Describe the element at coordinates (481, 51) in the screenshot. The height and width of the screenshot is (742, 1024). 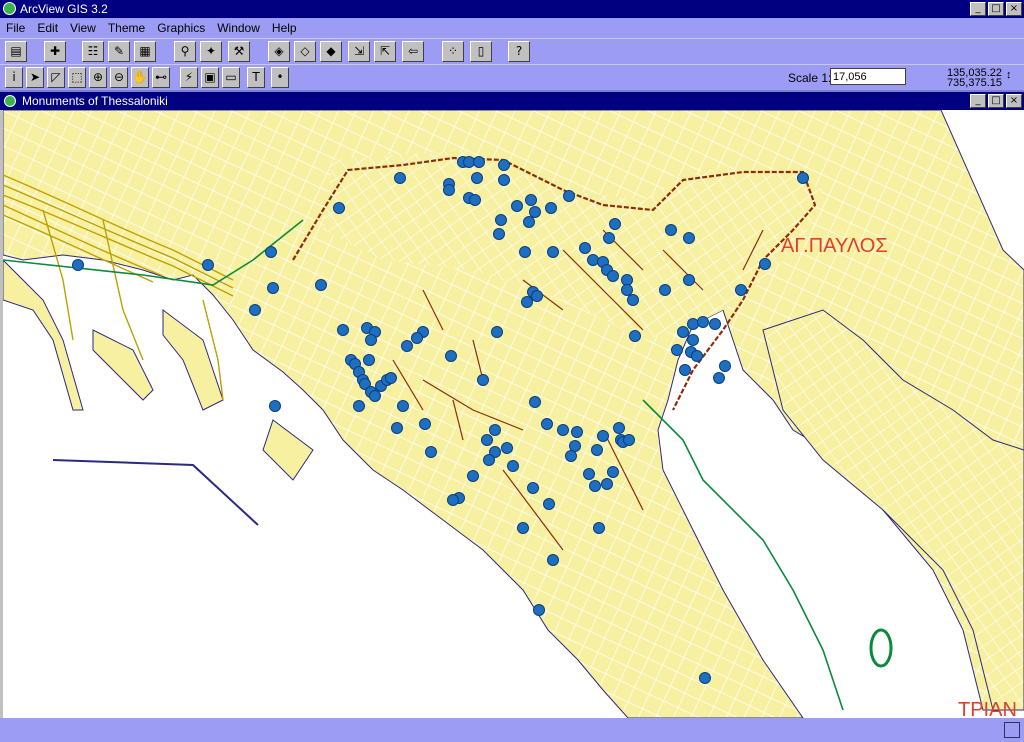
I see `clear-selected-features-icon: ▯` at that location.